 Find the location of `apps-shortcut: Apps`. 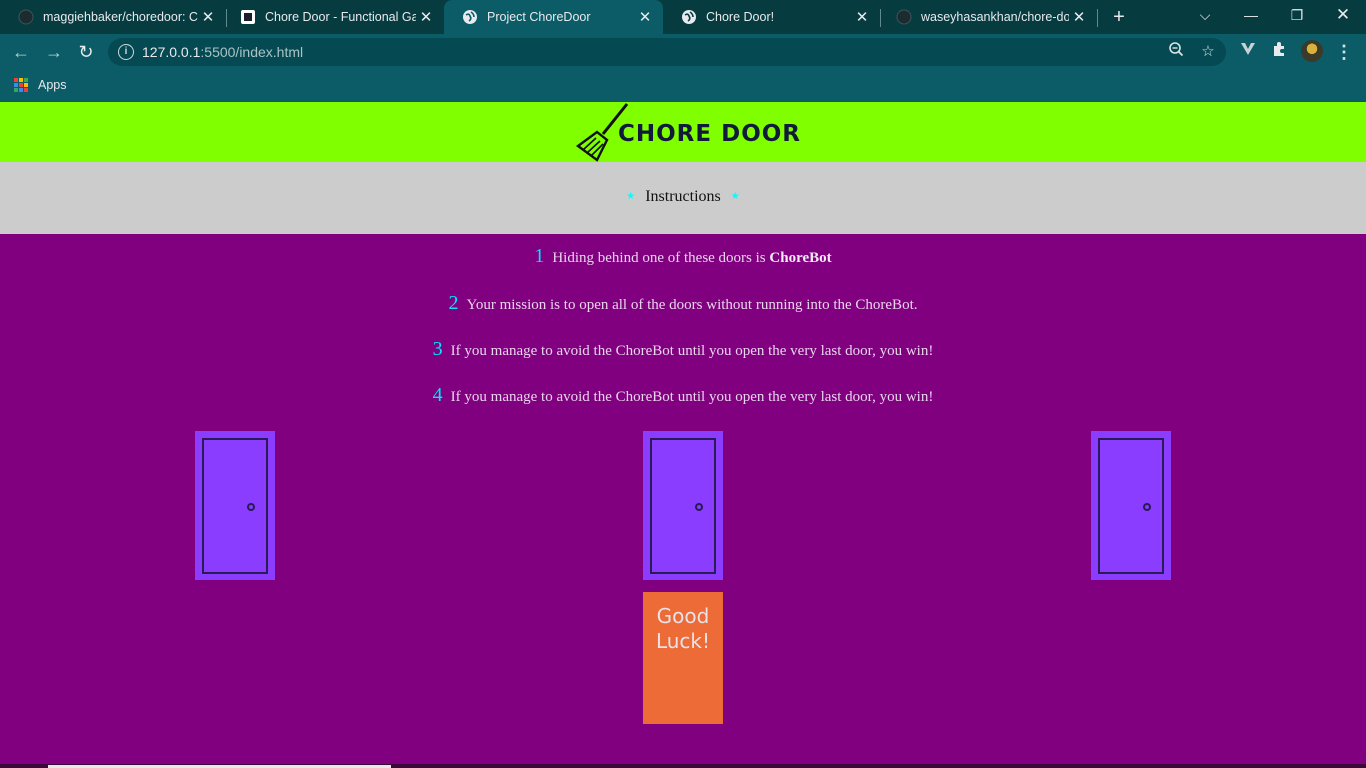

apps-shortcut: Apps is located at coordinates (40, 85).